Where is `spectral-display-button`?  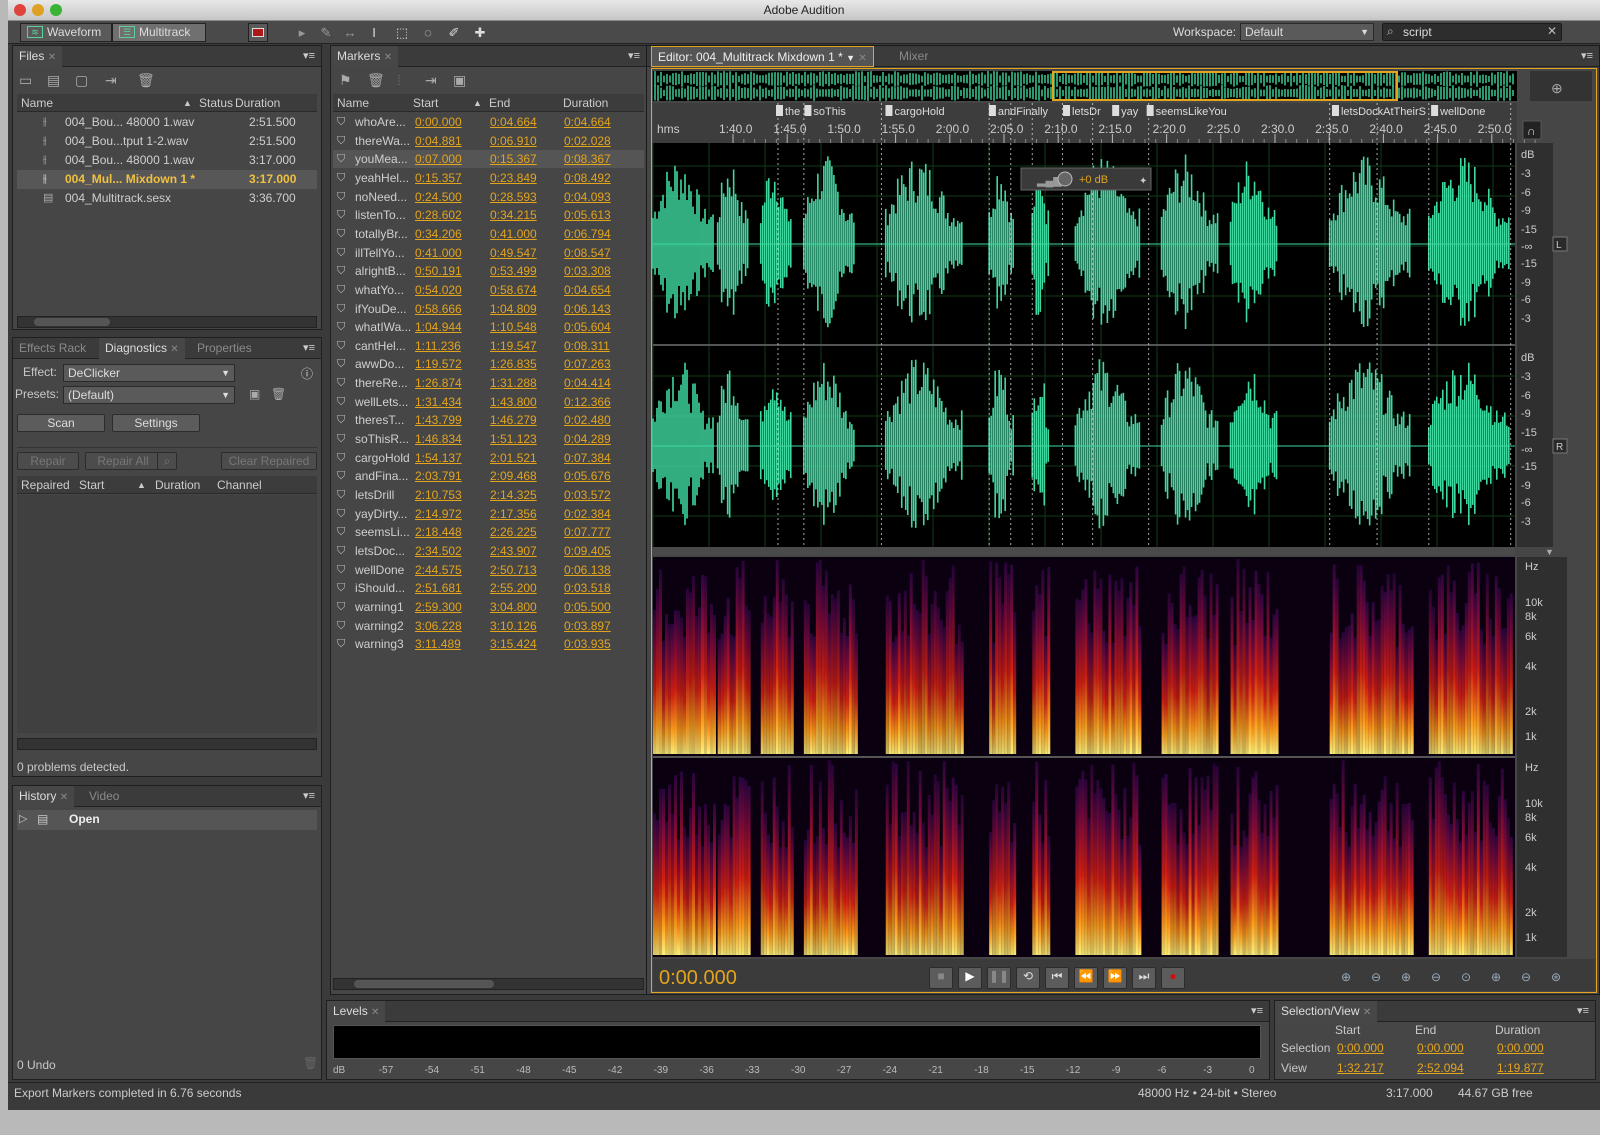
spectral-display-button is located at coordinates (258, 32).